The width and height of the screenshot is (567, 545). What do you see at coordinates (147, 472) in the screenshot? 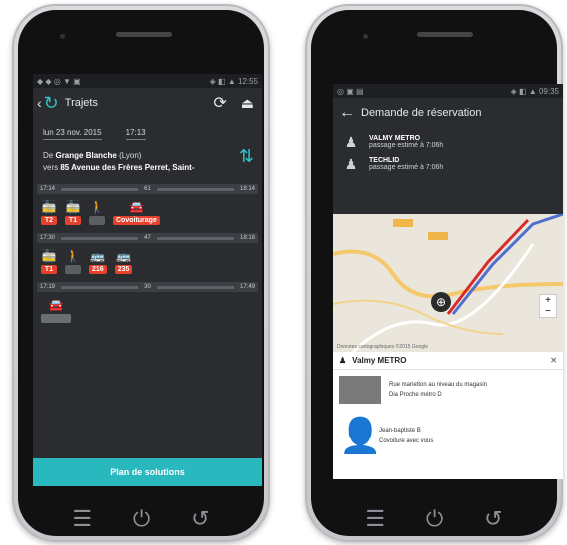
I see `plan-de-solutions-button: Plan de solutions` at bounding box center [147, 472].